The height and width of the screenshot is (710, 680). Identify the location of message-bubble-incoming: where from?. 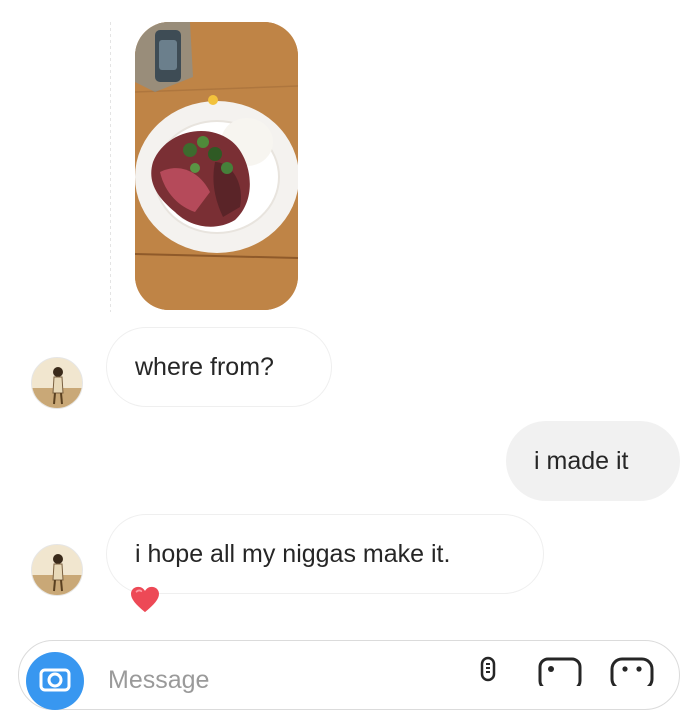
(219, 367).